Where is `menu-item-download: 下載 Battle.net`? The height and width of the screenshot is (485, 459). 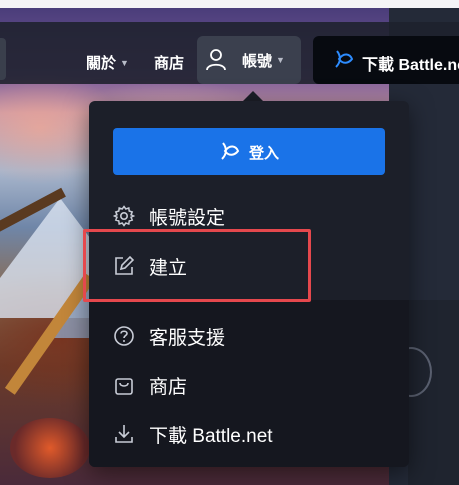 menu-item-download: 下載 Battle.net is located at coordinates (193, 434).